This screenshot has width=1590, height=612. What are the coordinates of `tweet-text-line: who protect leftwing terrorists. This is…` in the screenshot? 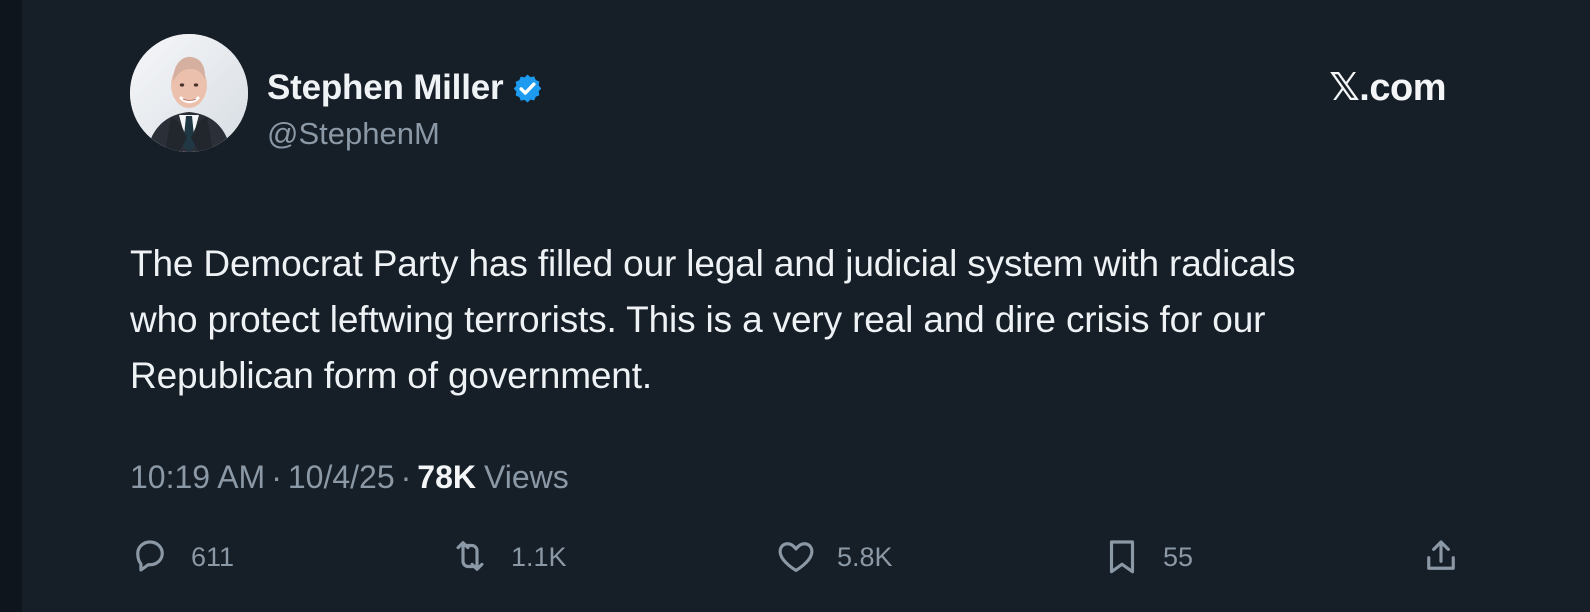 It's located at (698, 319).